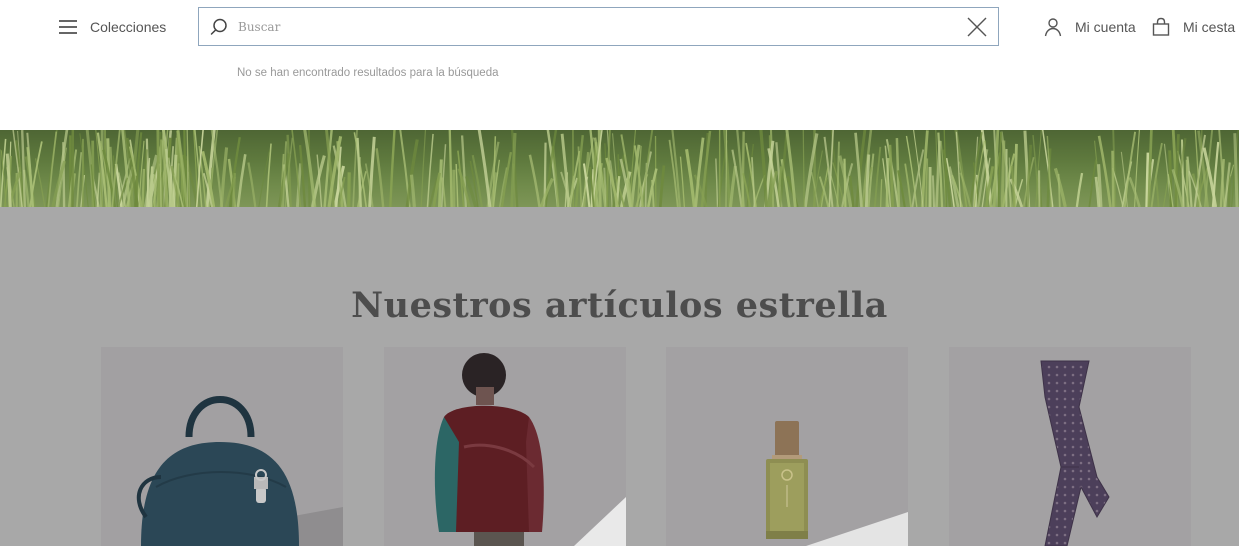 The height and width of the screenshot is (546, 1239). Describe the element at coordinates (218, 26) in the screenshot. I see `search-icon` at that location.